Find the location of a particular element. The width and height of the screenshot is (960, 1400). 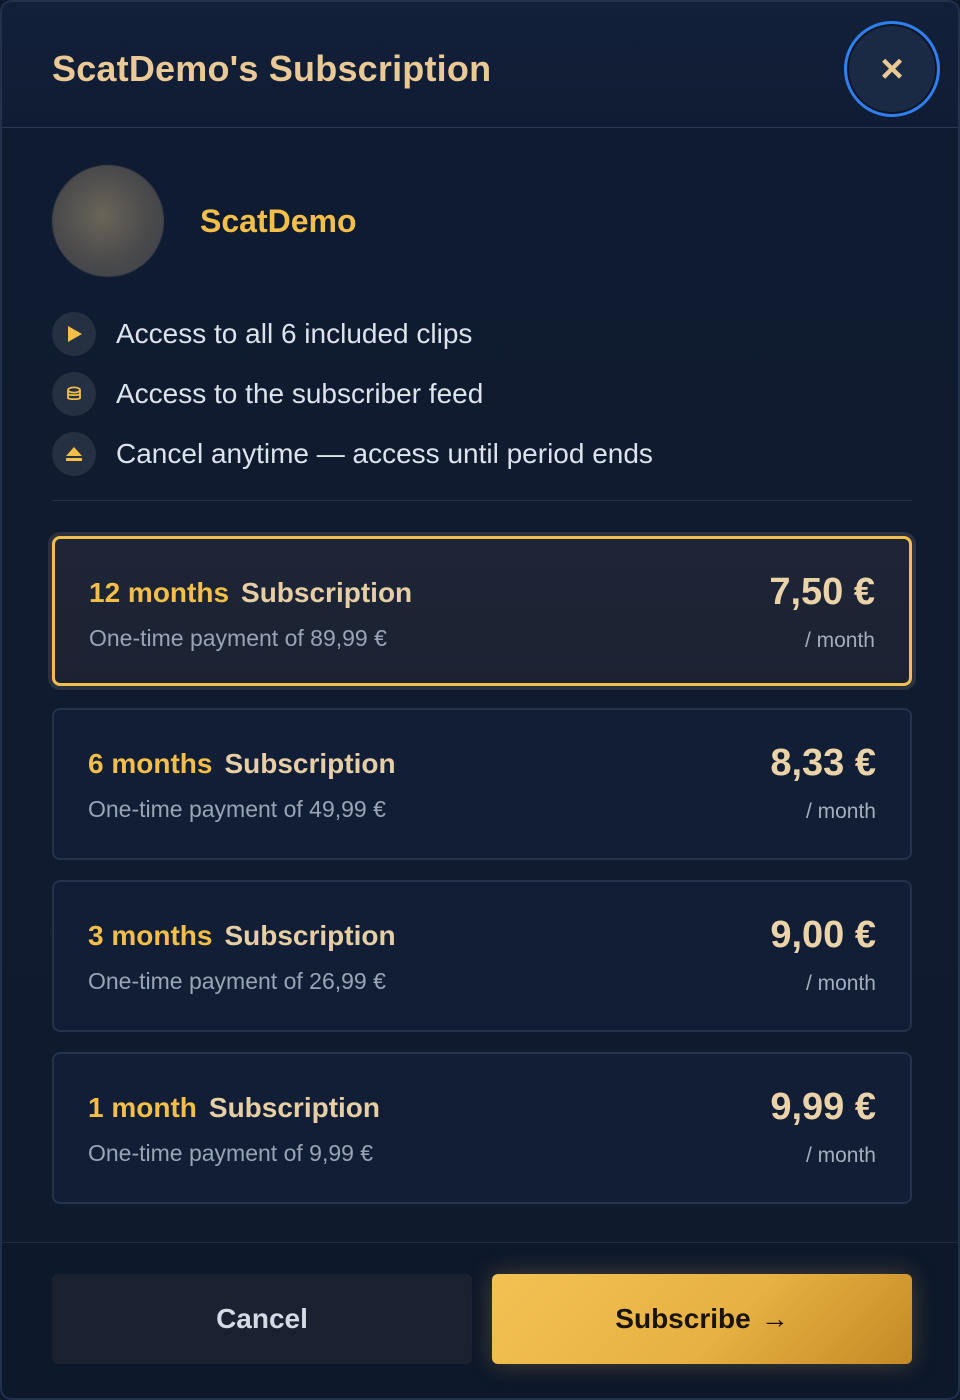

plan-price: 9,00 € is located at coordinates (823, 935).